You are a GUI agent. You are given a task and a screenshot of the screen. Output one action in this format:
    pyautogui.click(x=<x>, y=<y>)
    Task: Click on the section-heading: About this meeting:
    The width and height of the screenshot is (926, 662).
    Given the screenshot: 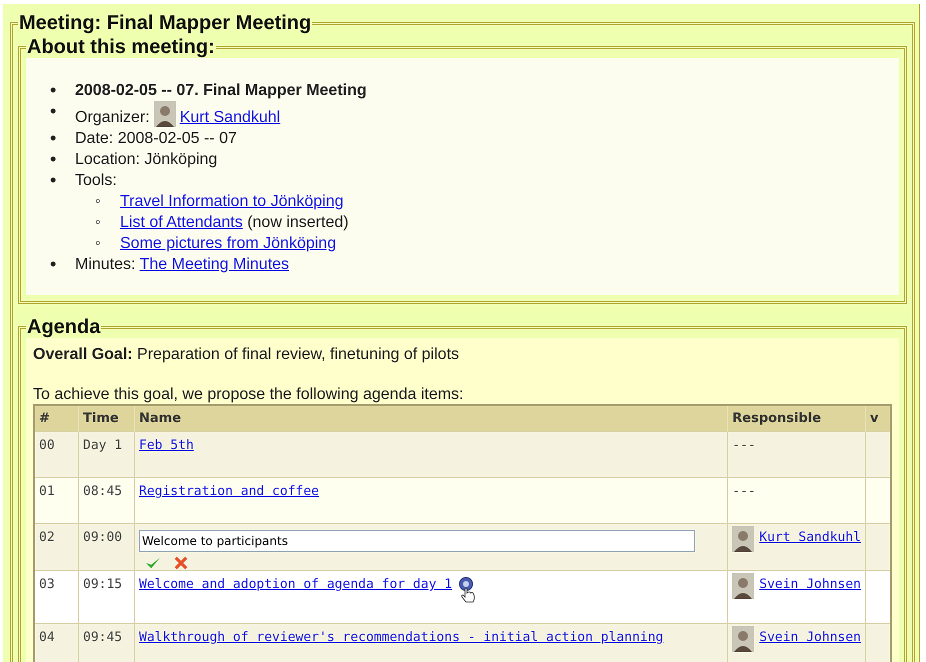 What is the action you would take?
    pyautogui.click(x=121, y=47)
    